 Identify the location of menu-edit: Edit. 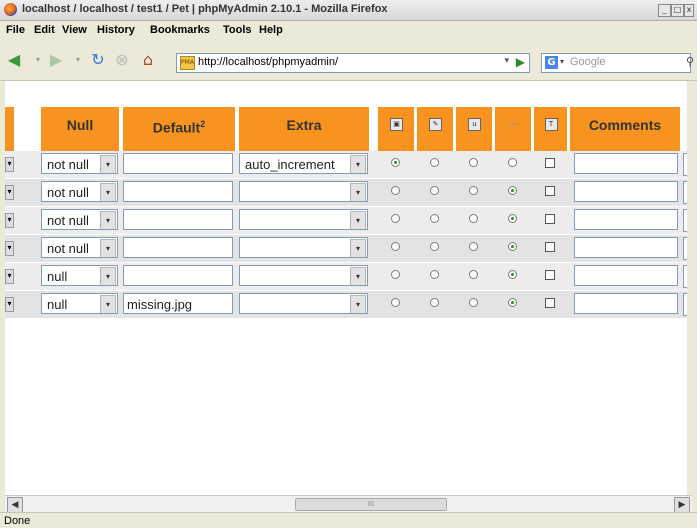
(44, 30).